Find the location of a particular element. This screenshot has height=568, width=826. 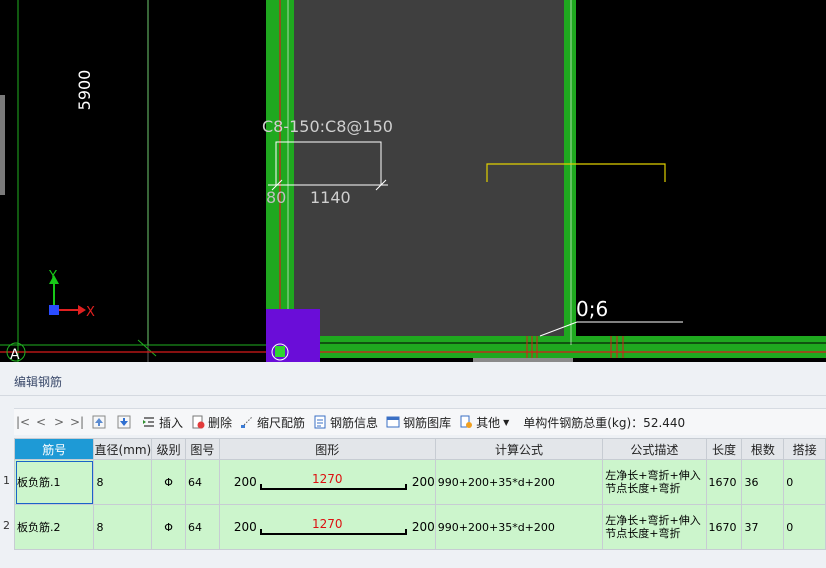

rebar-info-button: 钢筋信息 is located at coordinates (345, 422).